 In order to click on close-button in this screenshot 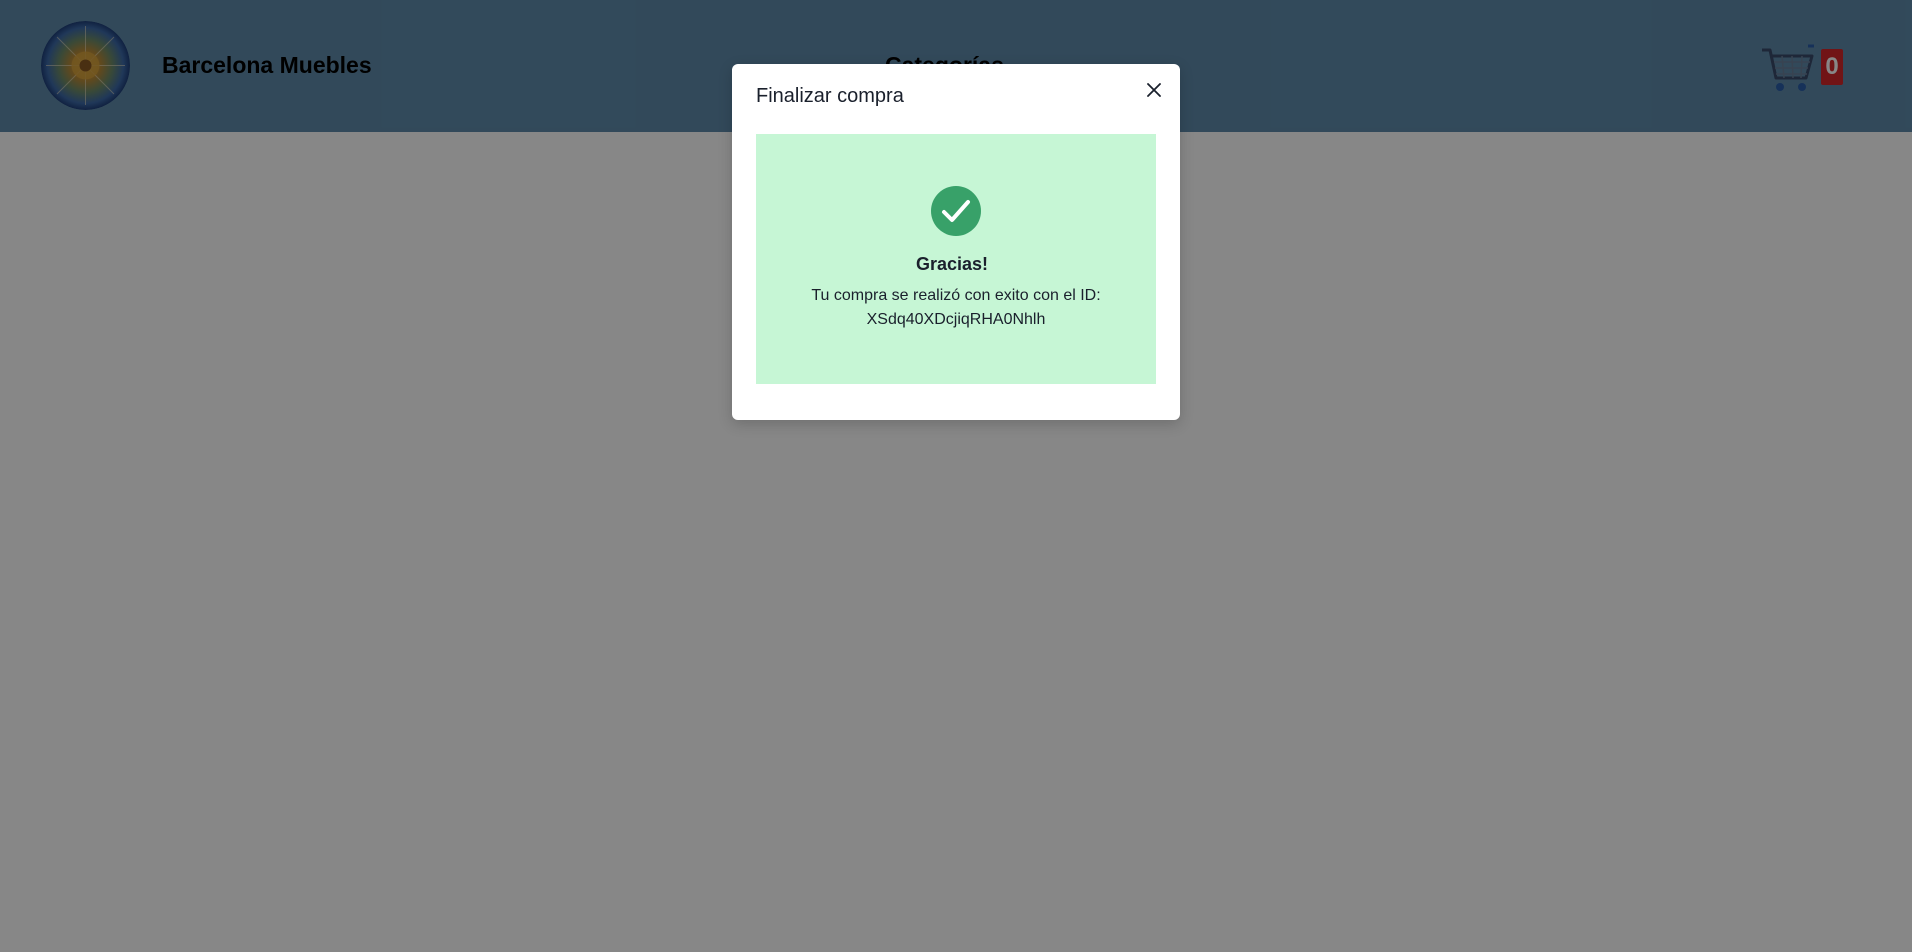, I will do `click(1154, 90)`.